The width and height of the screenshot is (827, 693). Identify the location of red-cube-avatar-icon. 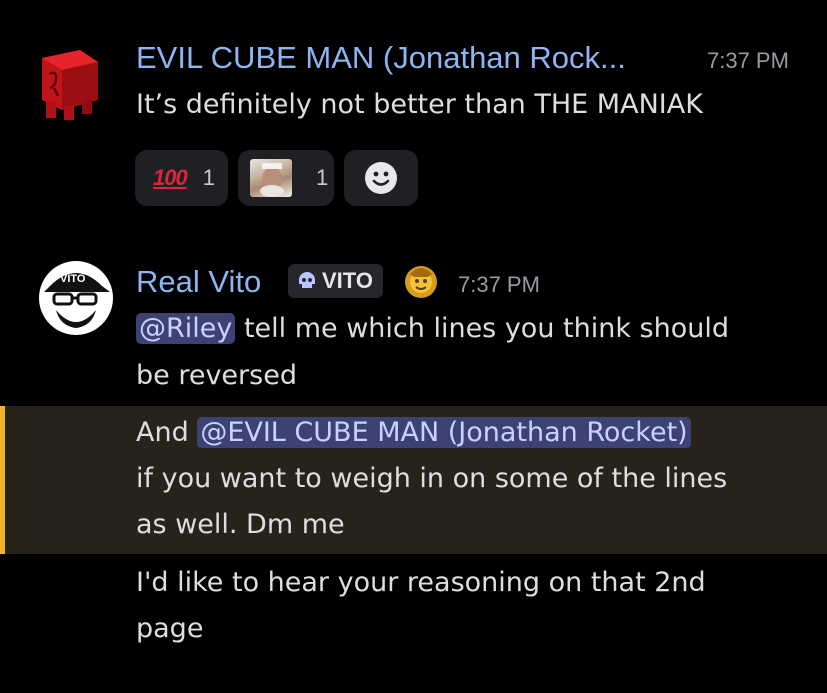
(66, 84).